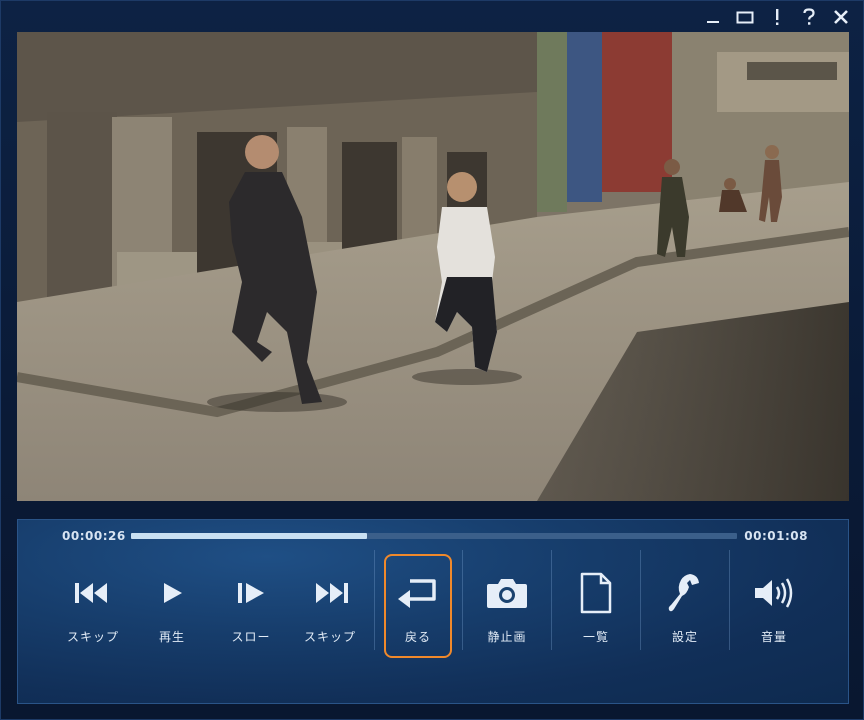 Image resolution: width=864 pixels, height=720 pixels. What do you see at coordinates (93, 604) in the screenshot?
I see `skip-back-button: スキップ` at bounding box center [93, 604].